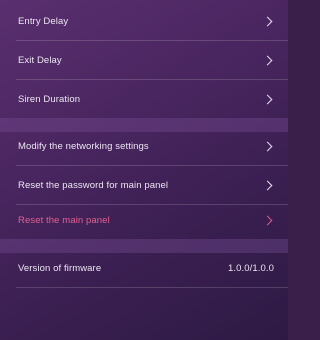  I want to click on siren-duration-row: Siren Duration, so click(144, 99).